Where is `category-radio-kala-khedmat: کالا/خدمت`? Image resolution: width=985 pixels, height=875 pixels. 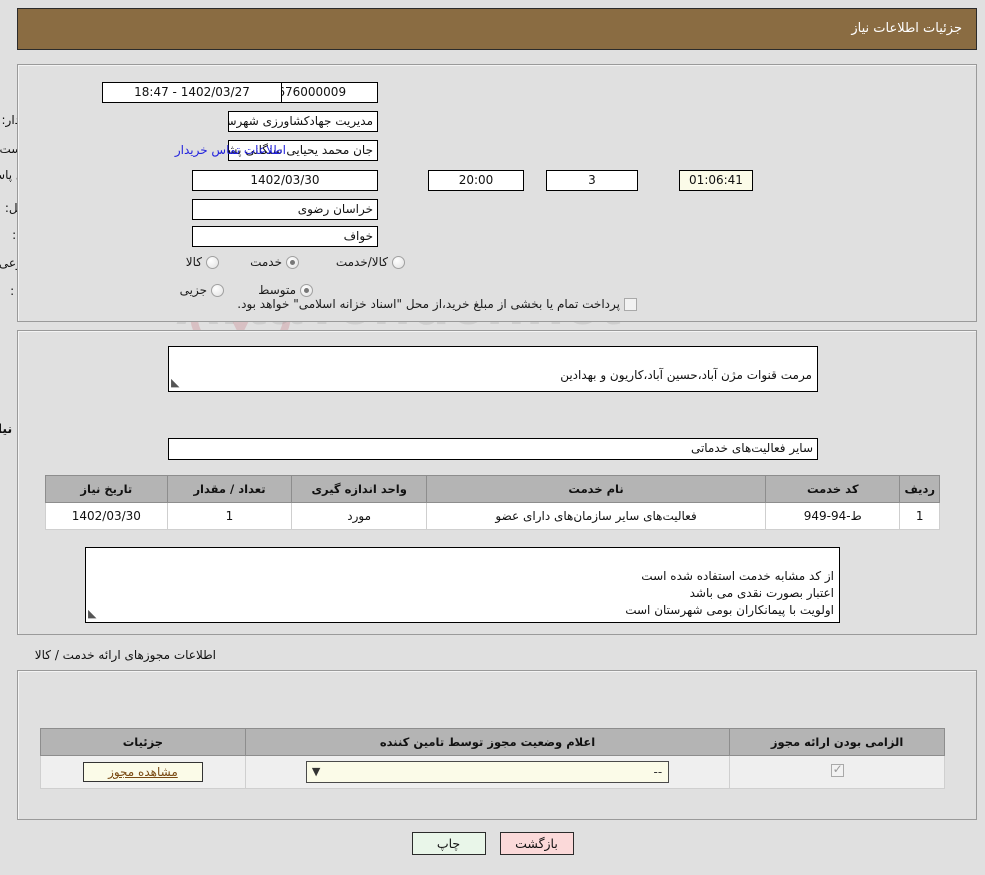 category-radio-kala-khedmat: کالا/خدمت is located at coordinates (370, 262).